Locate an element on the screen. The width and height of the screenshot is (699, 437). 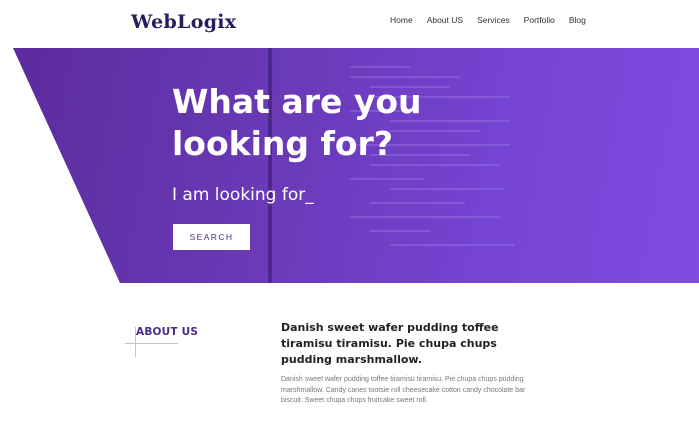
main-nav: Home About US Services Portfolio Blog is located at coordinates (495, 20).